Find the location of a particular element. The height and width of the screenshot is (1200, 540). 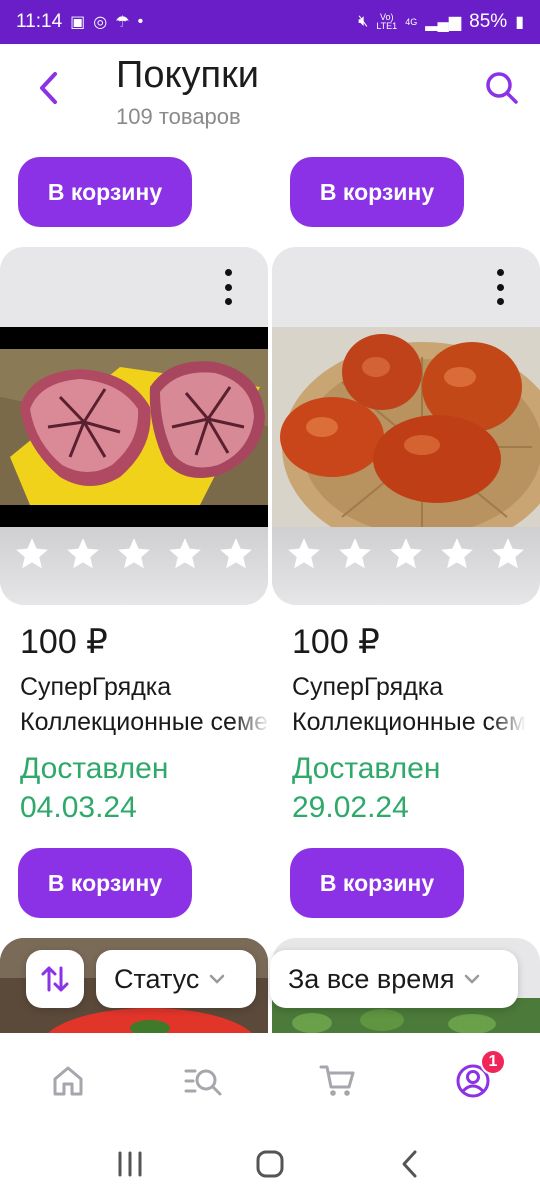

bottom-navigation: 1 is located at coordinates (270, 1080).